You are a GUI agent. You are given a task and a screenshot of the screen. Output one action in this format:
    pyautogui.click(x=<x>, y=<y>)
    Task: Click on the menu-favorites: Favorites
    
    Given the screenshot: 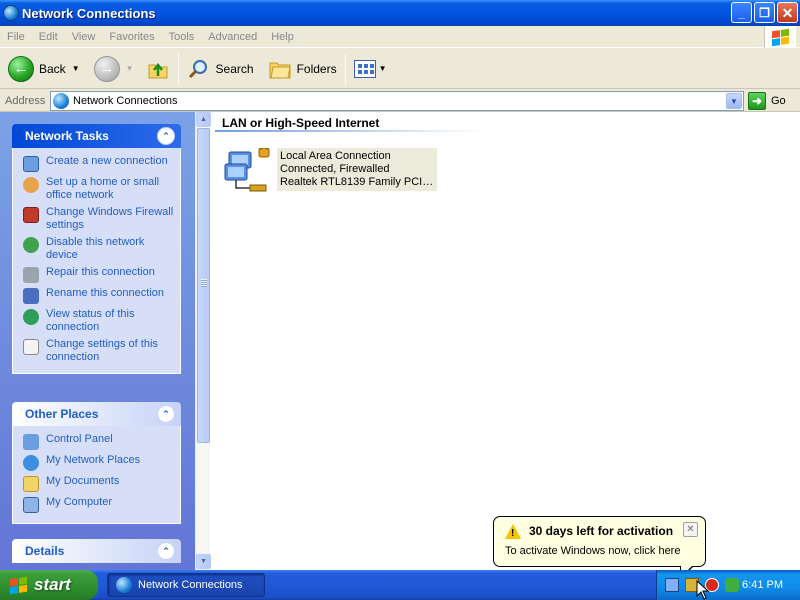 What is the action you would take?
    pyautogui.click(x=131, y=37)
    